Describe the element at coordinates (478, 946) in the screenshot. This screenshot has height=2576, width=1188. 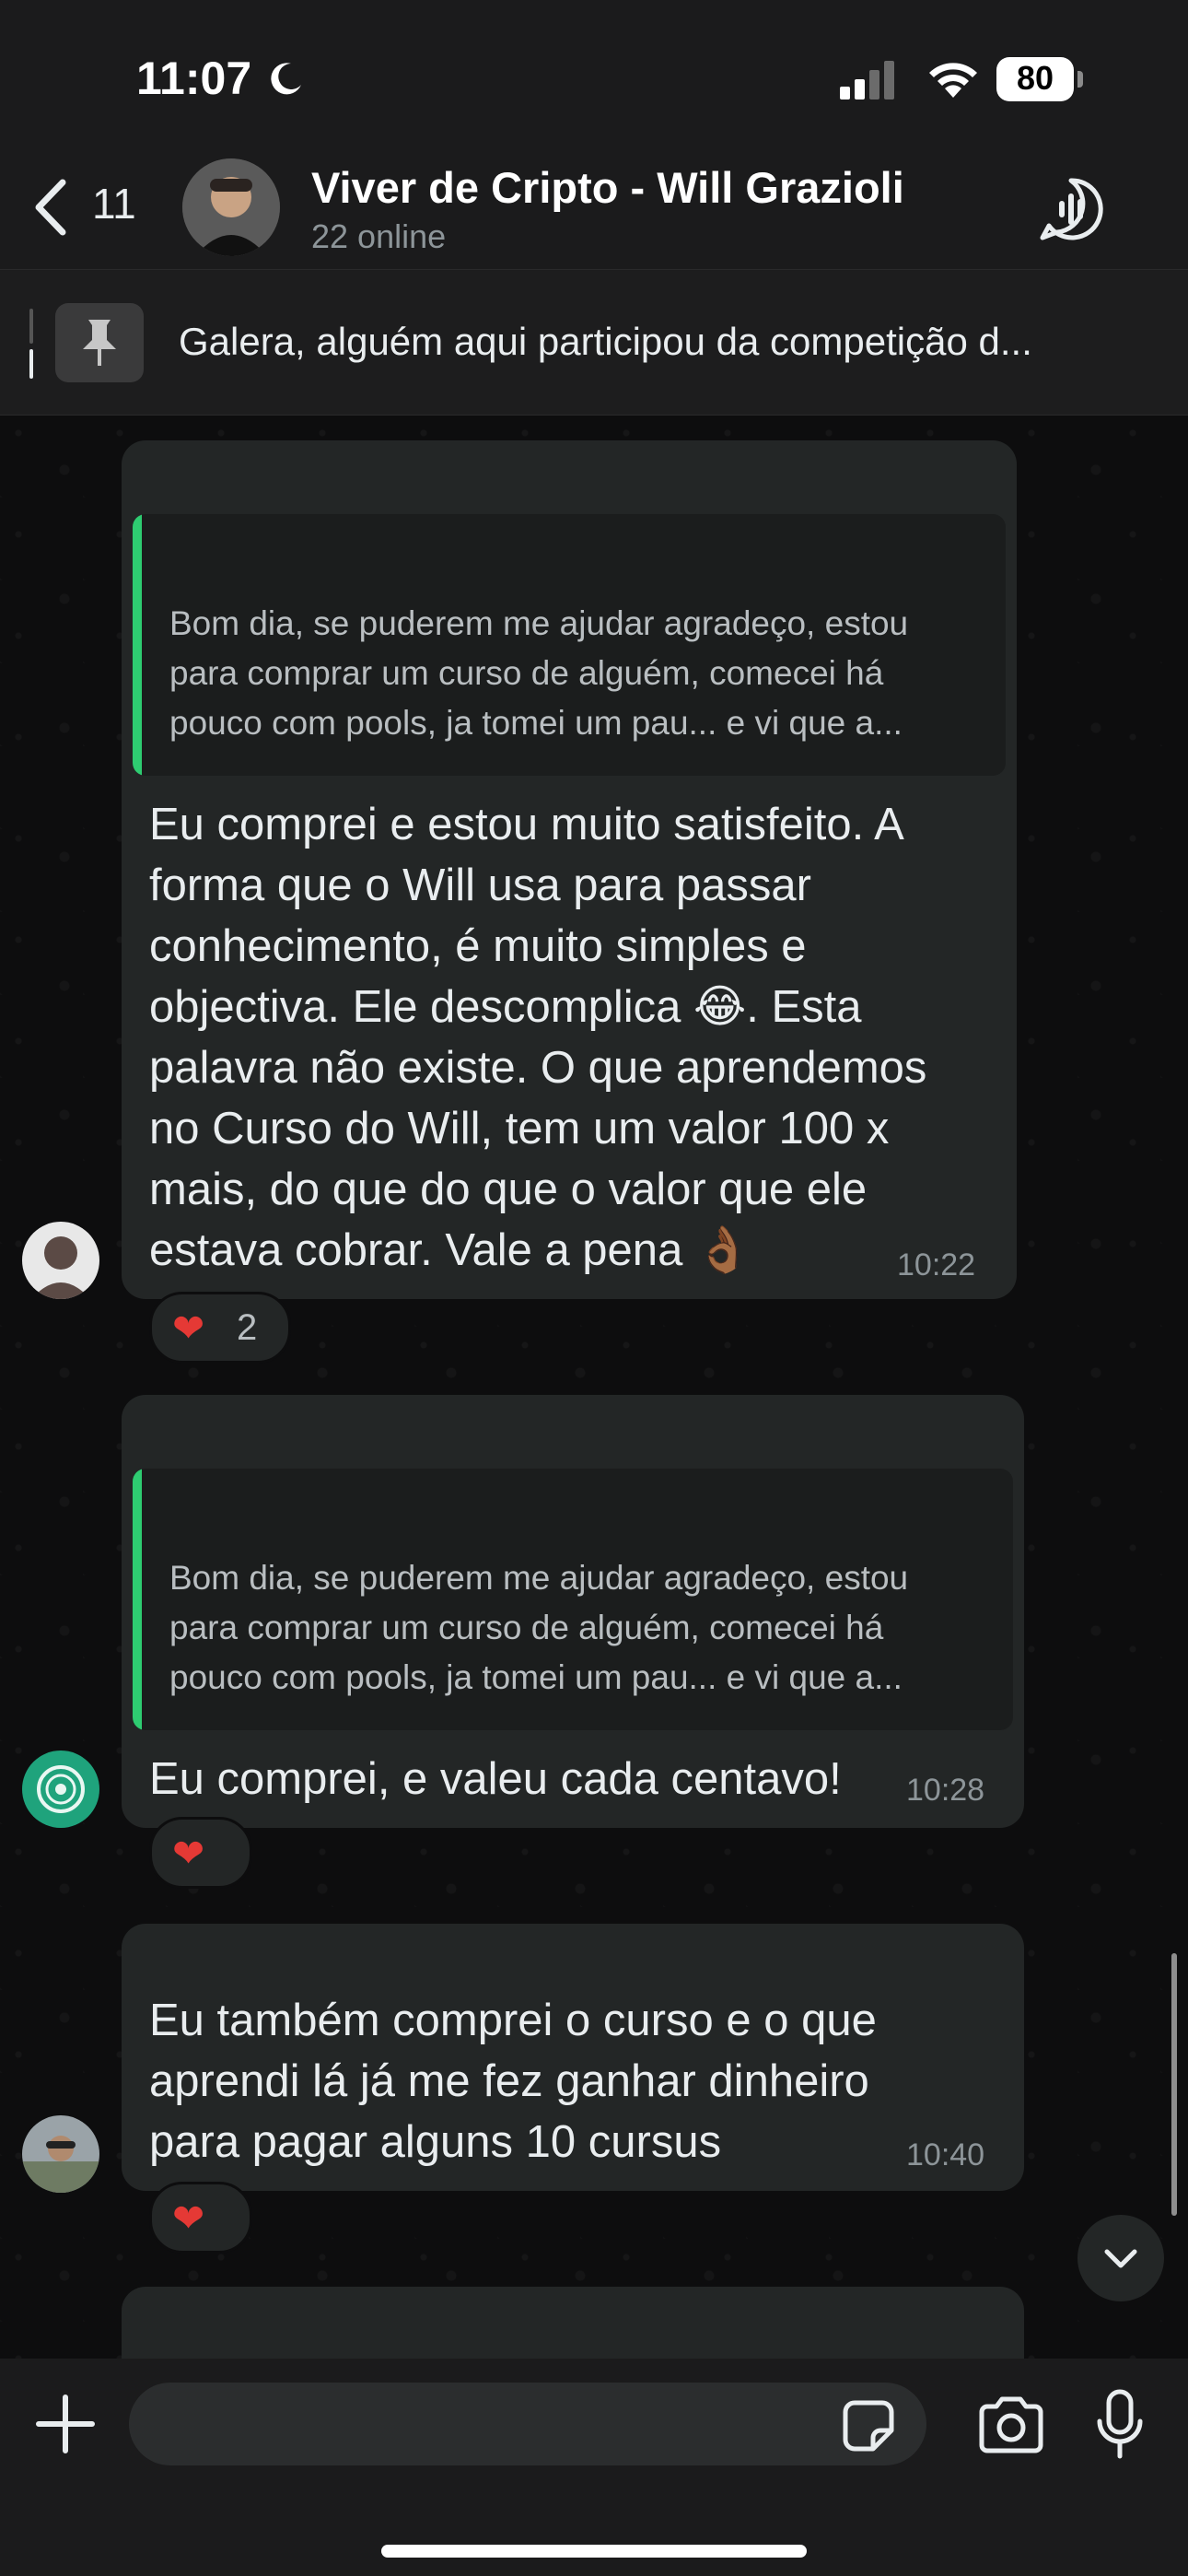
I see `message-line: conhecimento, é muito simples e` at that location.